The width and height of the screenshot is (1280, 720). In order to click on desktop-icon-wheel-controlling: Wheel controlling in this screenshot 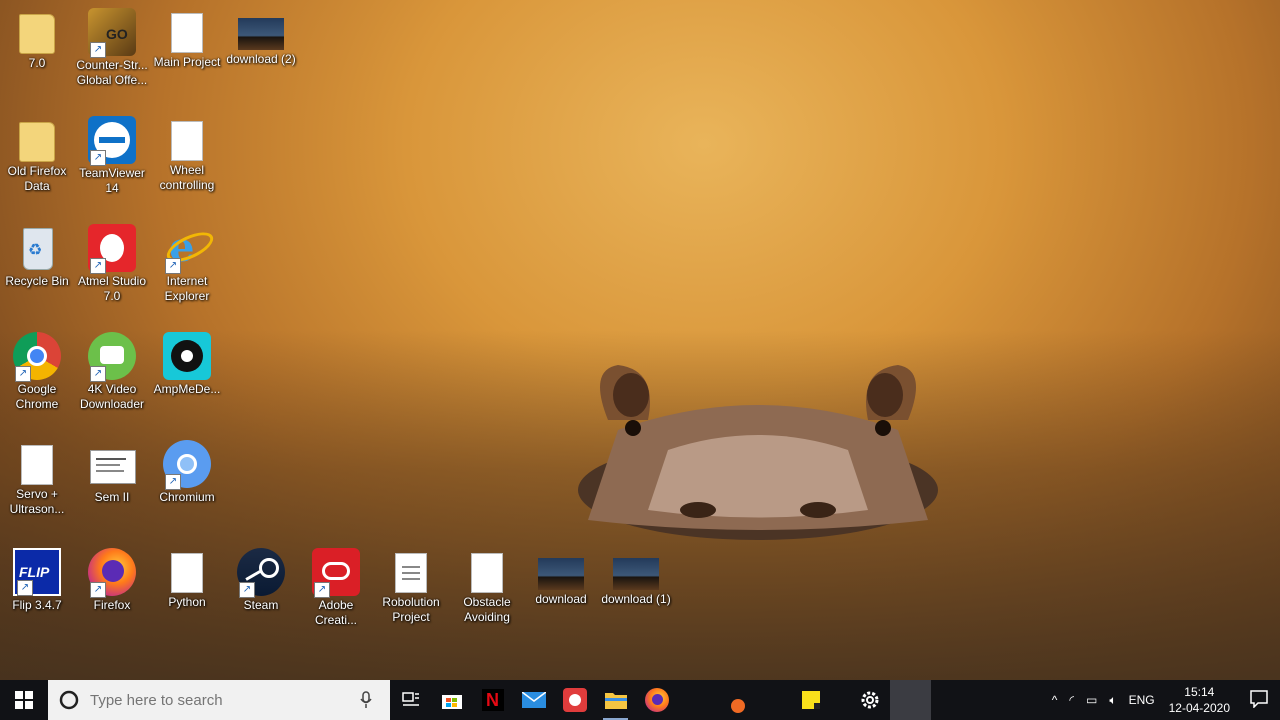, I will do `click(187, 154)`.